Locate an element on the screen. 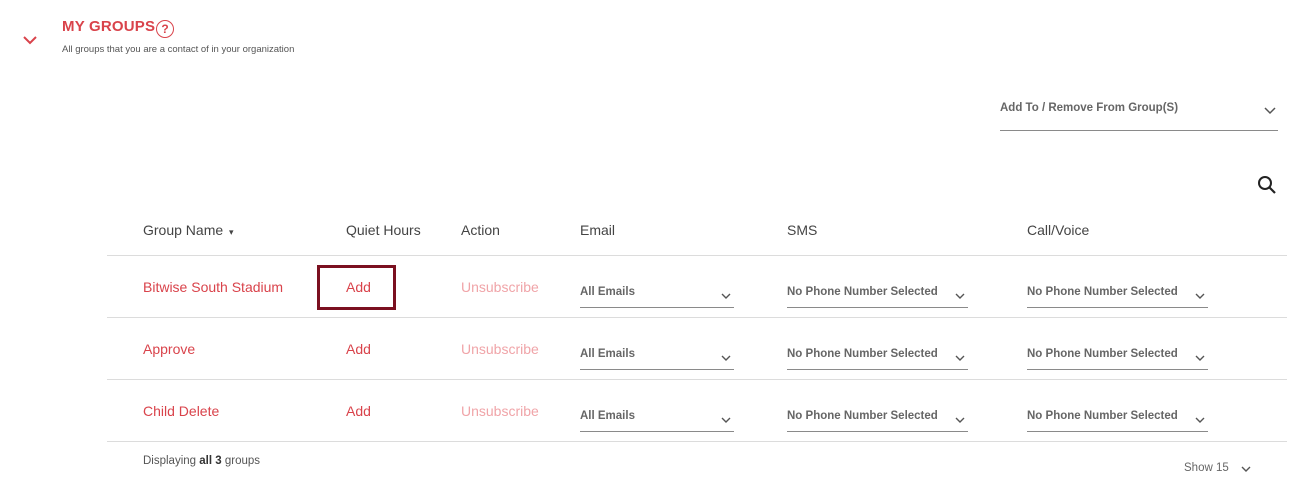 This screenshot has width=1291, height=491. column-header-call-voice: Call/Voice is located at coordinates (1058, 230).